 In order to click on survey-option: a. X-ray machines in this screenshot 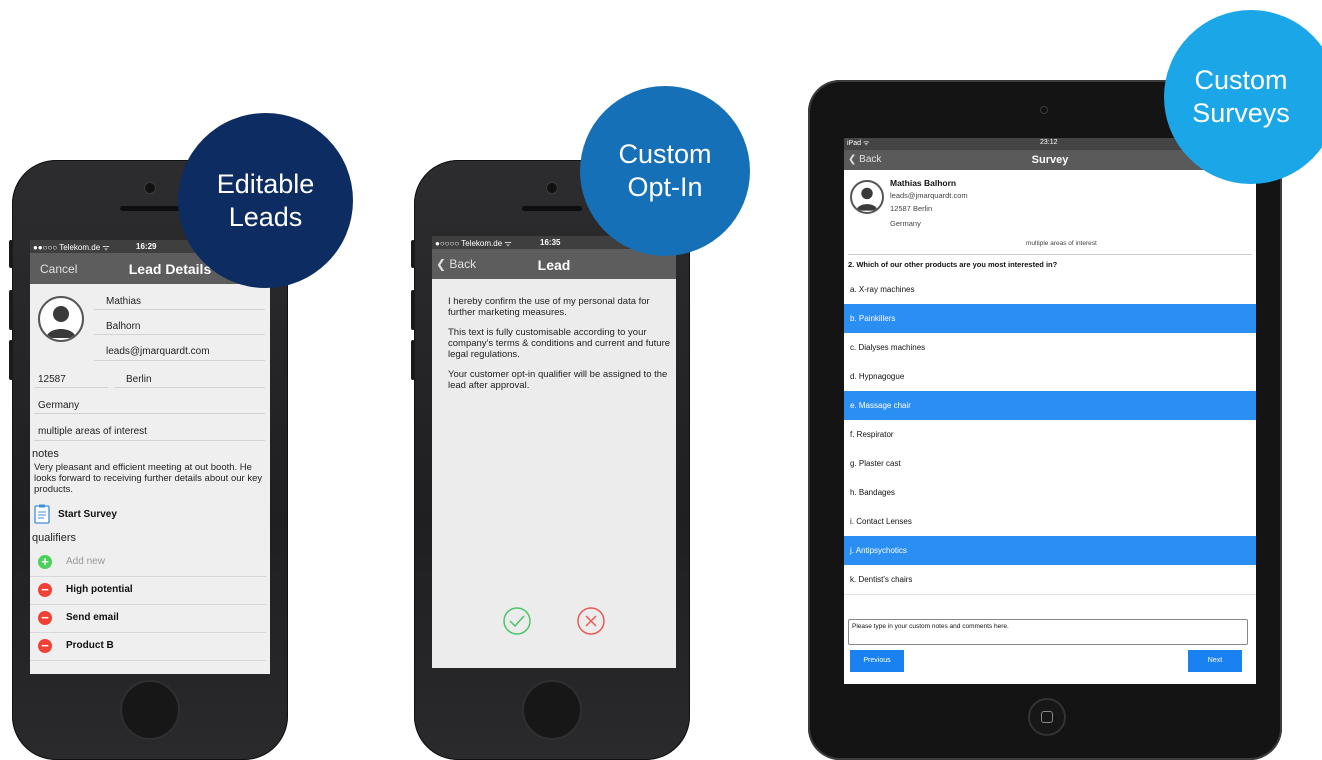, I will do `click(1050, 290)`.